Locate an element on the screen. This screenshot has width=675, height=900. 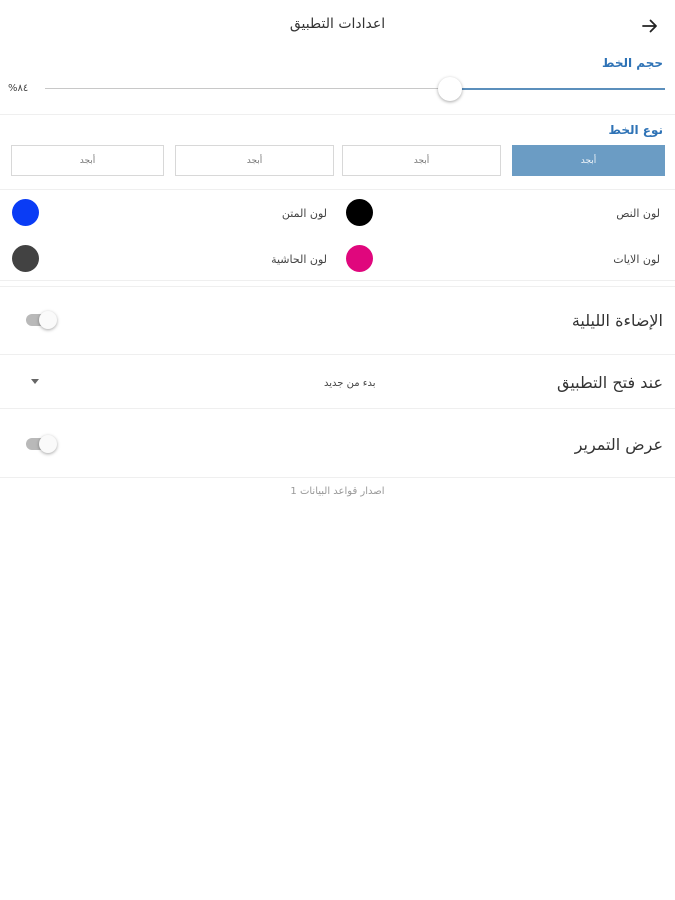
app-header: اعدادات التطبيق is located at coordinates (337, 25).